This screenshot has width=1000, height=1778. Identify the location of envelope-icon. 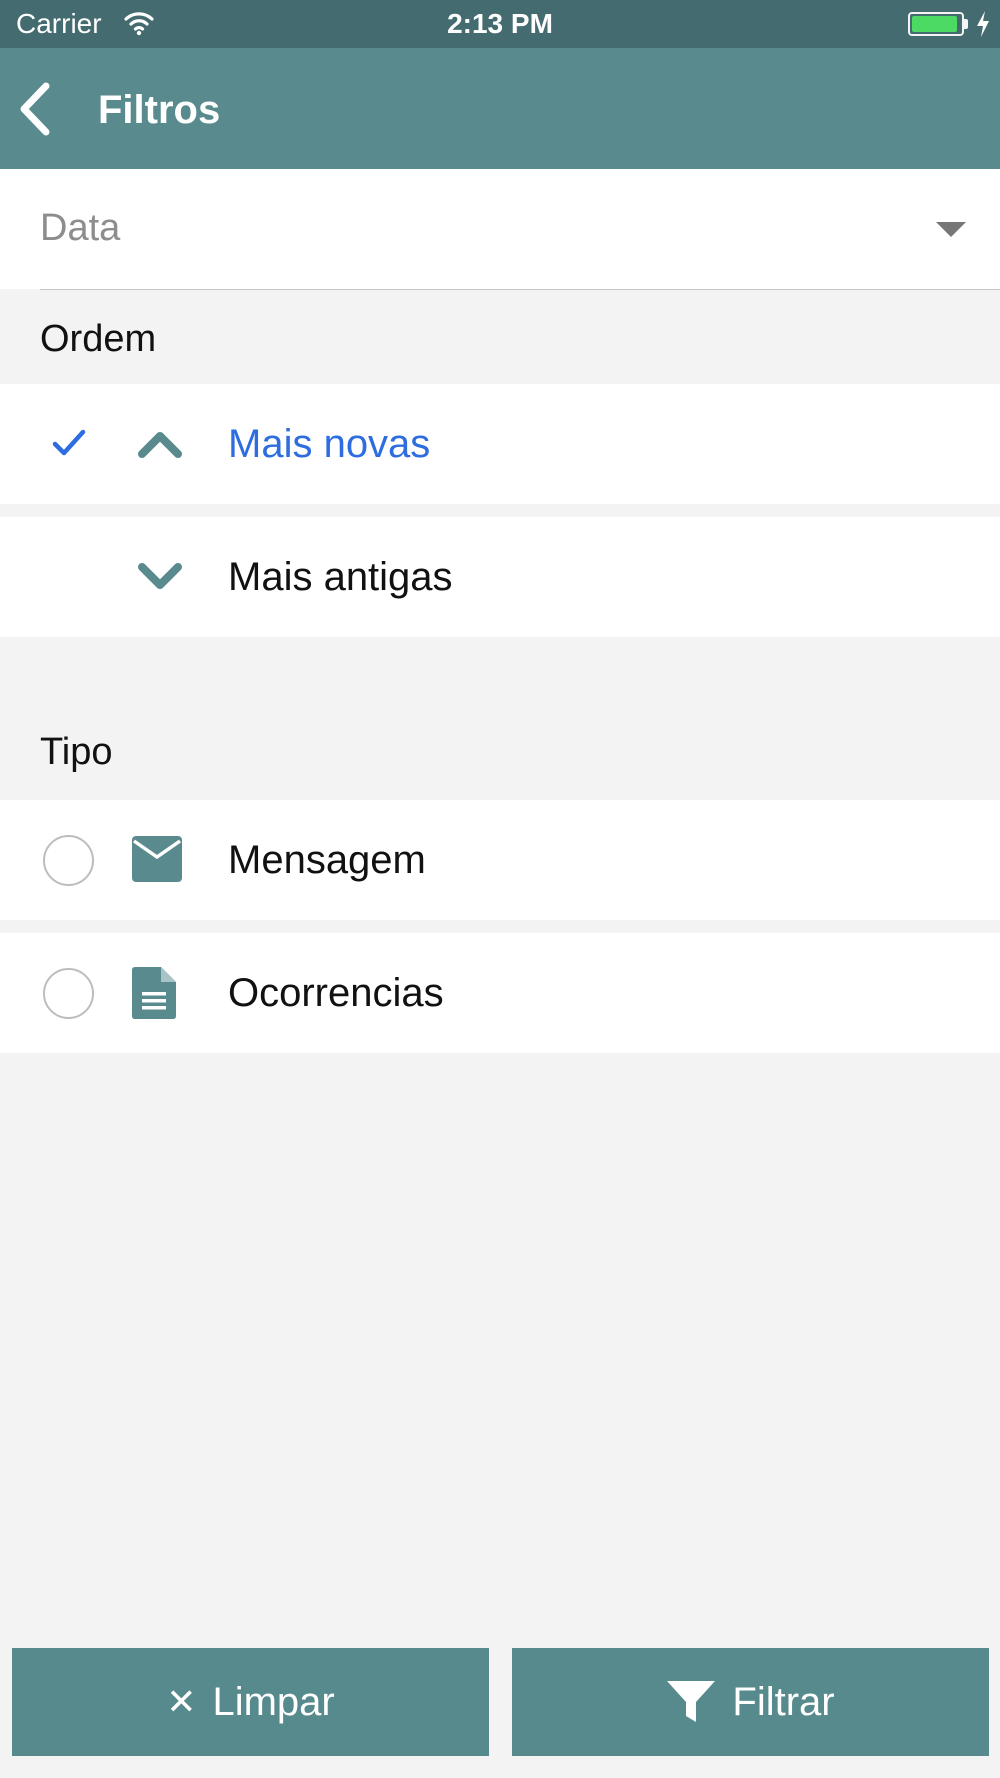
(157, 859).